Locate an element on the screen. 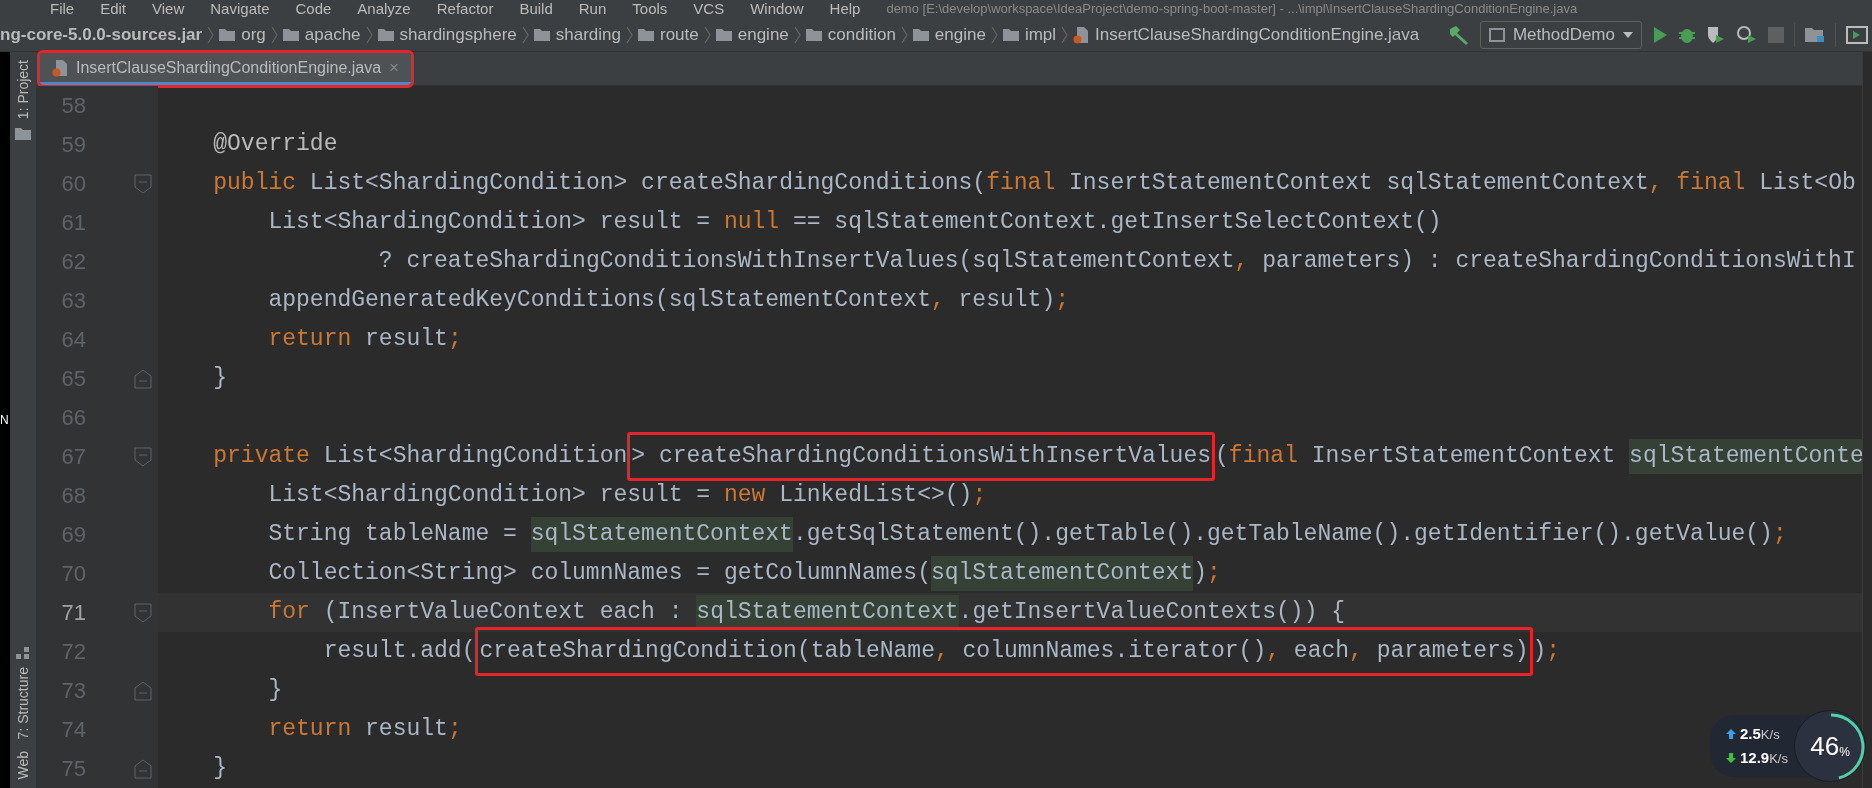 Image resolution: width=1872 pixels, height=788 pixels. edge-letter: N is located at coordinates (4, 420).